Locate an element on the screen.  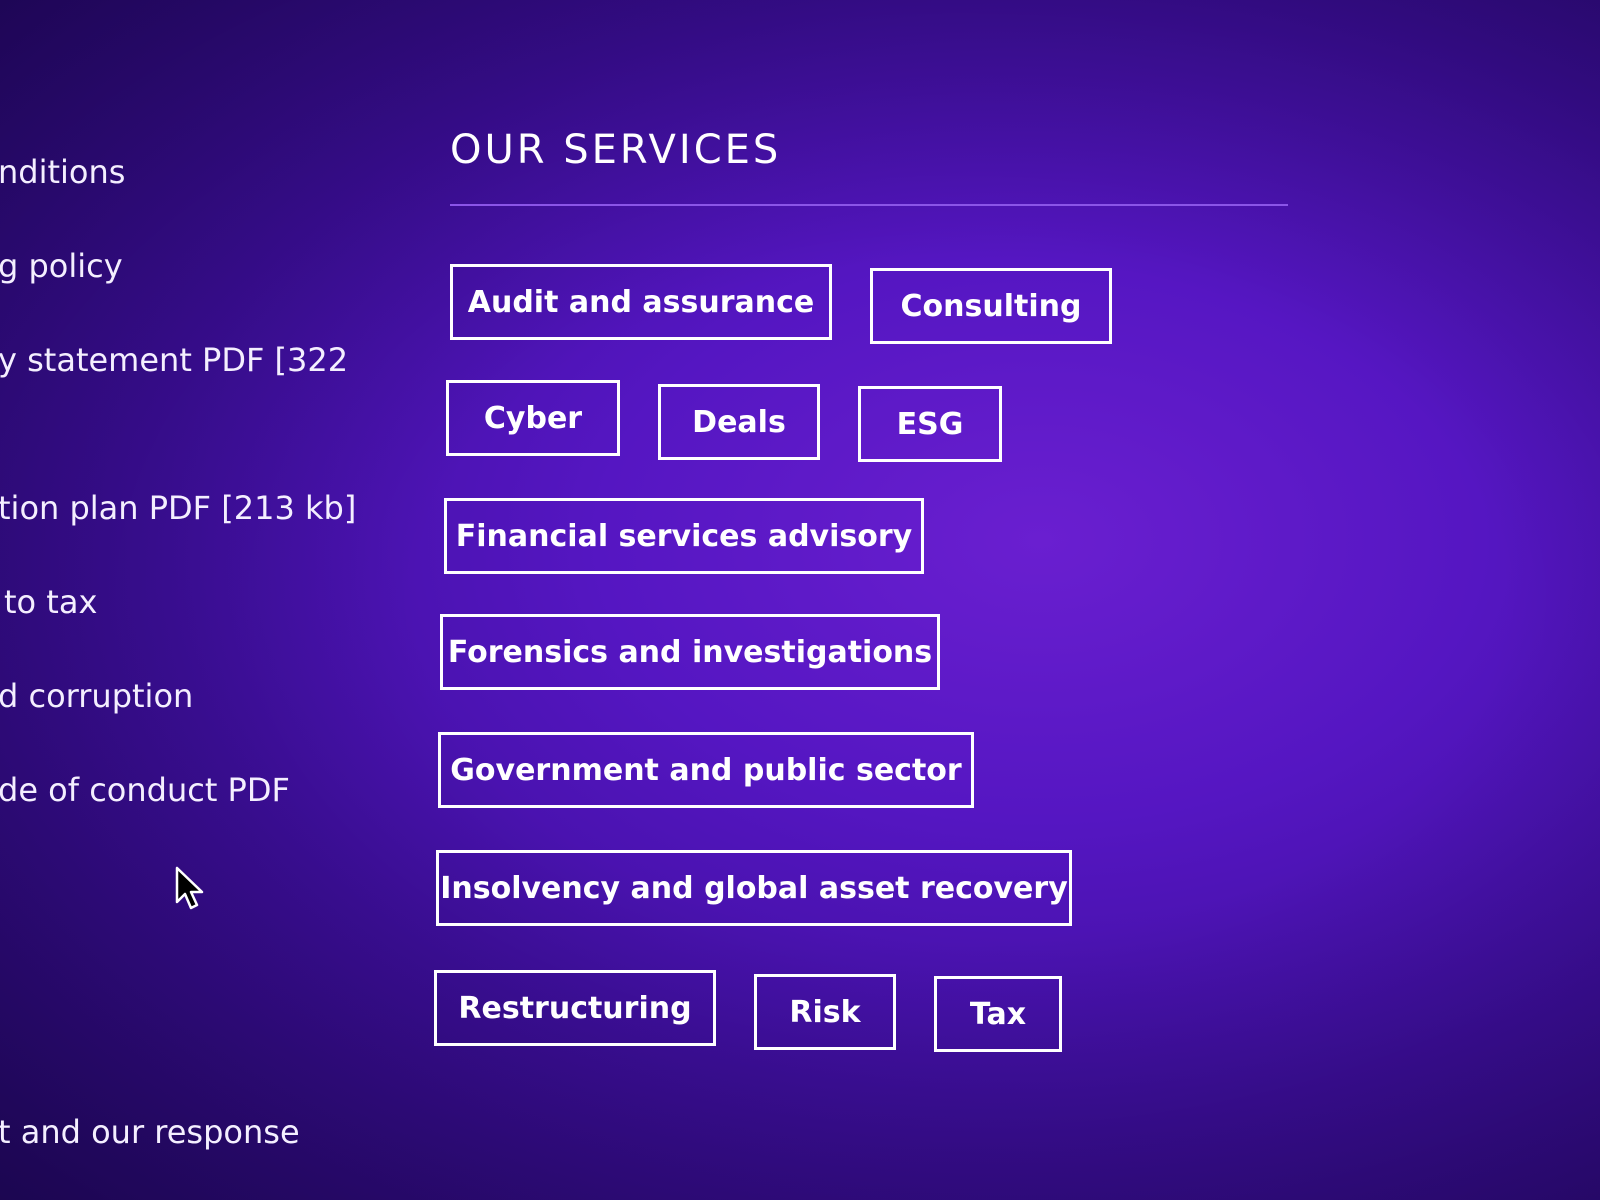
our-response-link: t and our response is located at coordinates (150, 1132).